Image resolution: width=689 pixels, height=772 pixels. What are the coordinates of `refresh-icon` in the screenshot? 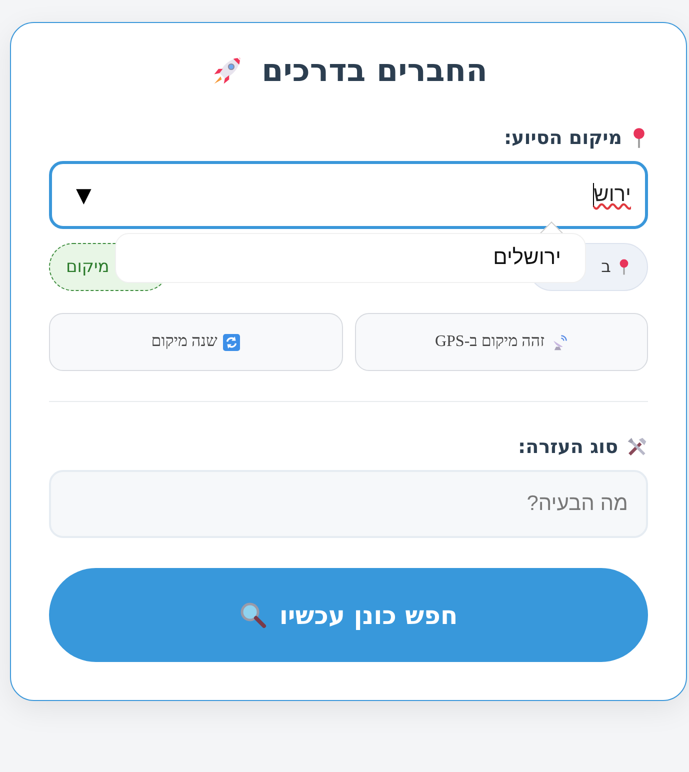 It's located at (231, 342).